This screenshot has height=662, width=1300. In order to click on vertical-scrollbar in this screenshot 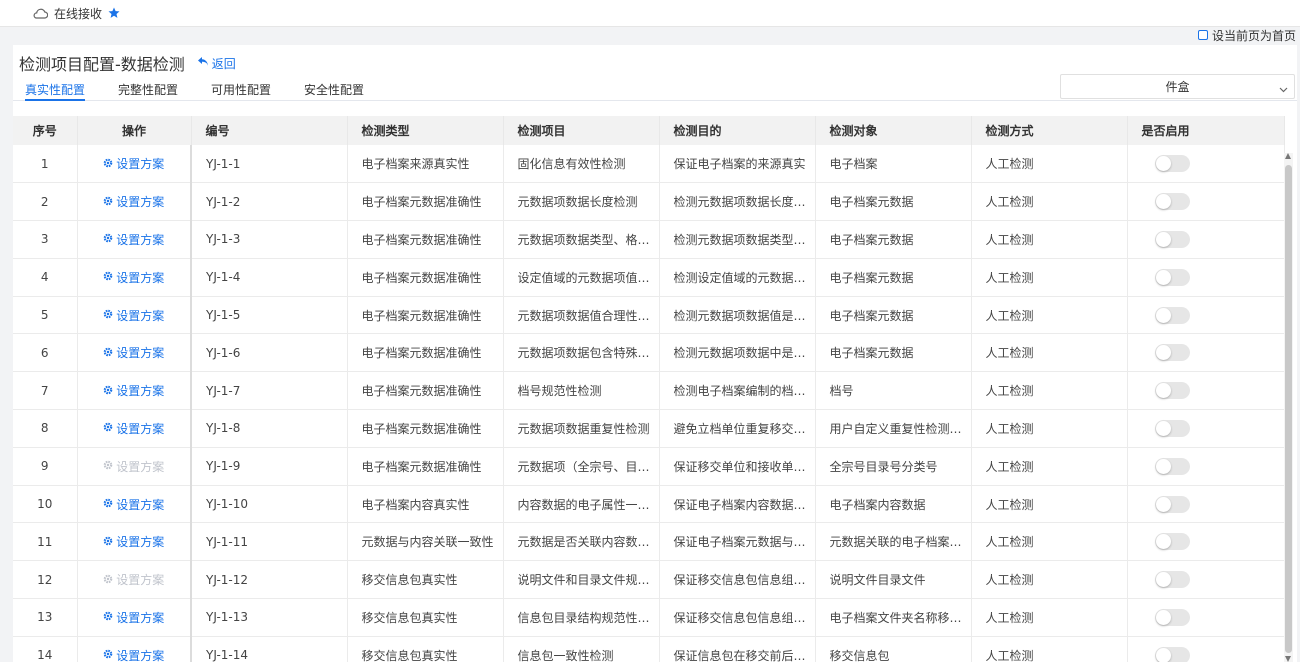, I will do `click(1288, 407)`.